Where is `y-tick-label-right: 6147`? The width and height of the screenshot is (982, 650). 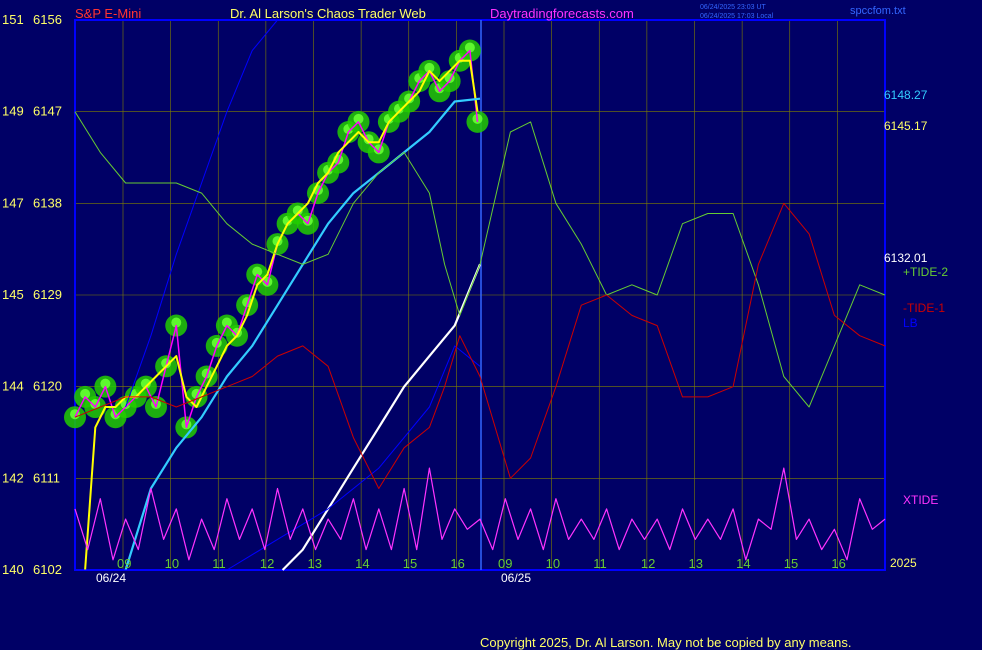
y-tick-label-right: 6147 is located at coordinates (47, 111).